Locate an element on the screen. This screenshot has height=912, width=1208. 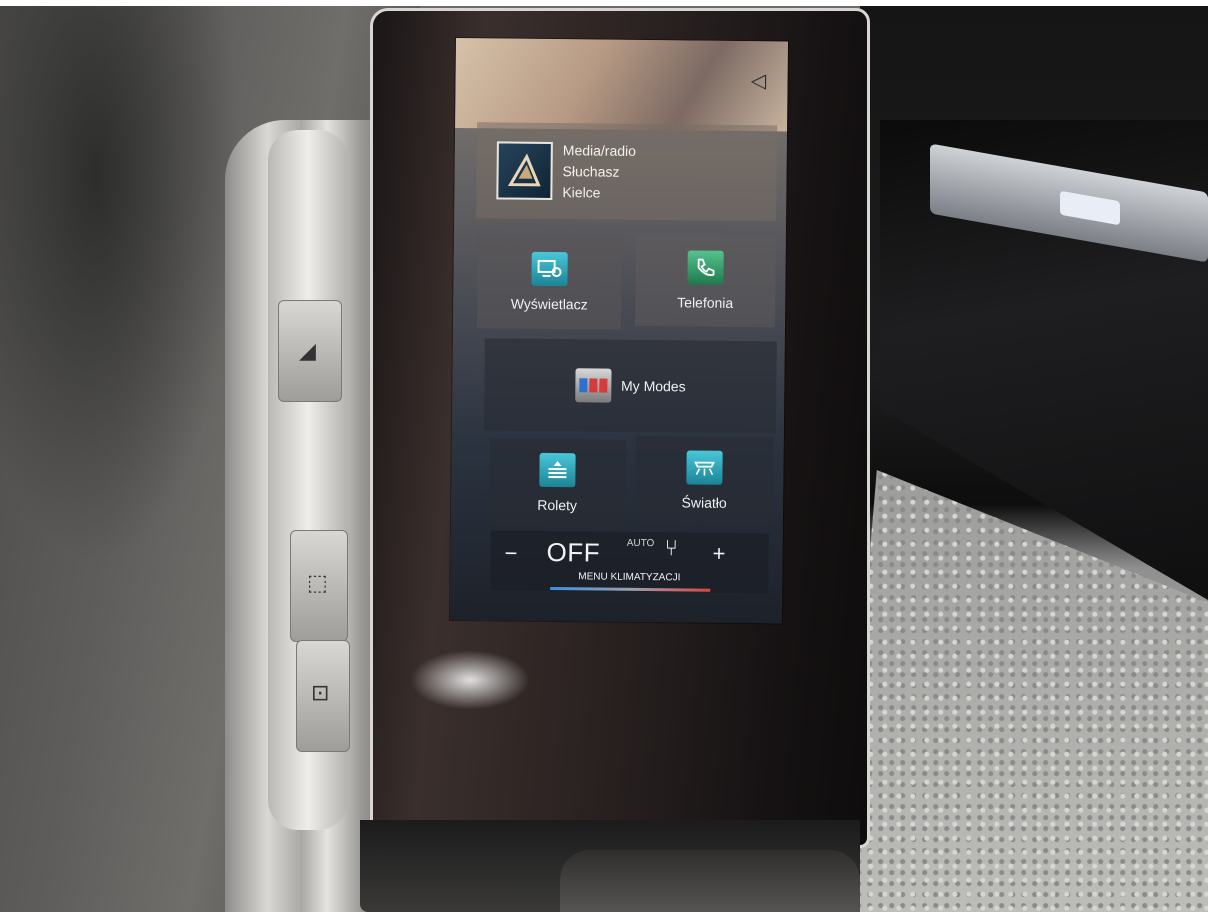
media-station: Kielce is located at coordinates (581, 192).